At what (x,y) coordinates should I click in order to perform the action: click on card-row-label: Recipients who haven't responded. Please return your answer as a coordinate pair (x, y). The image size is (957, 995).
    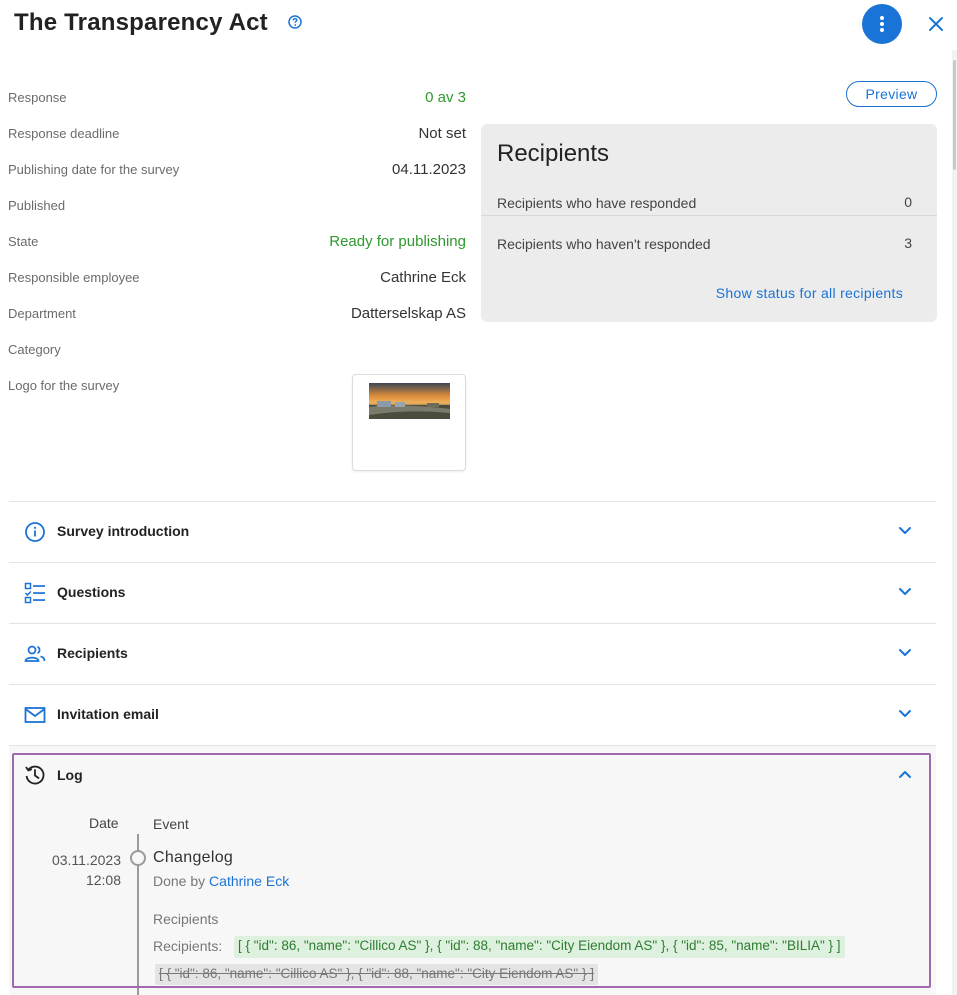
    Looking at the image, I should click on (604, 244).